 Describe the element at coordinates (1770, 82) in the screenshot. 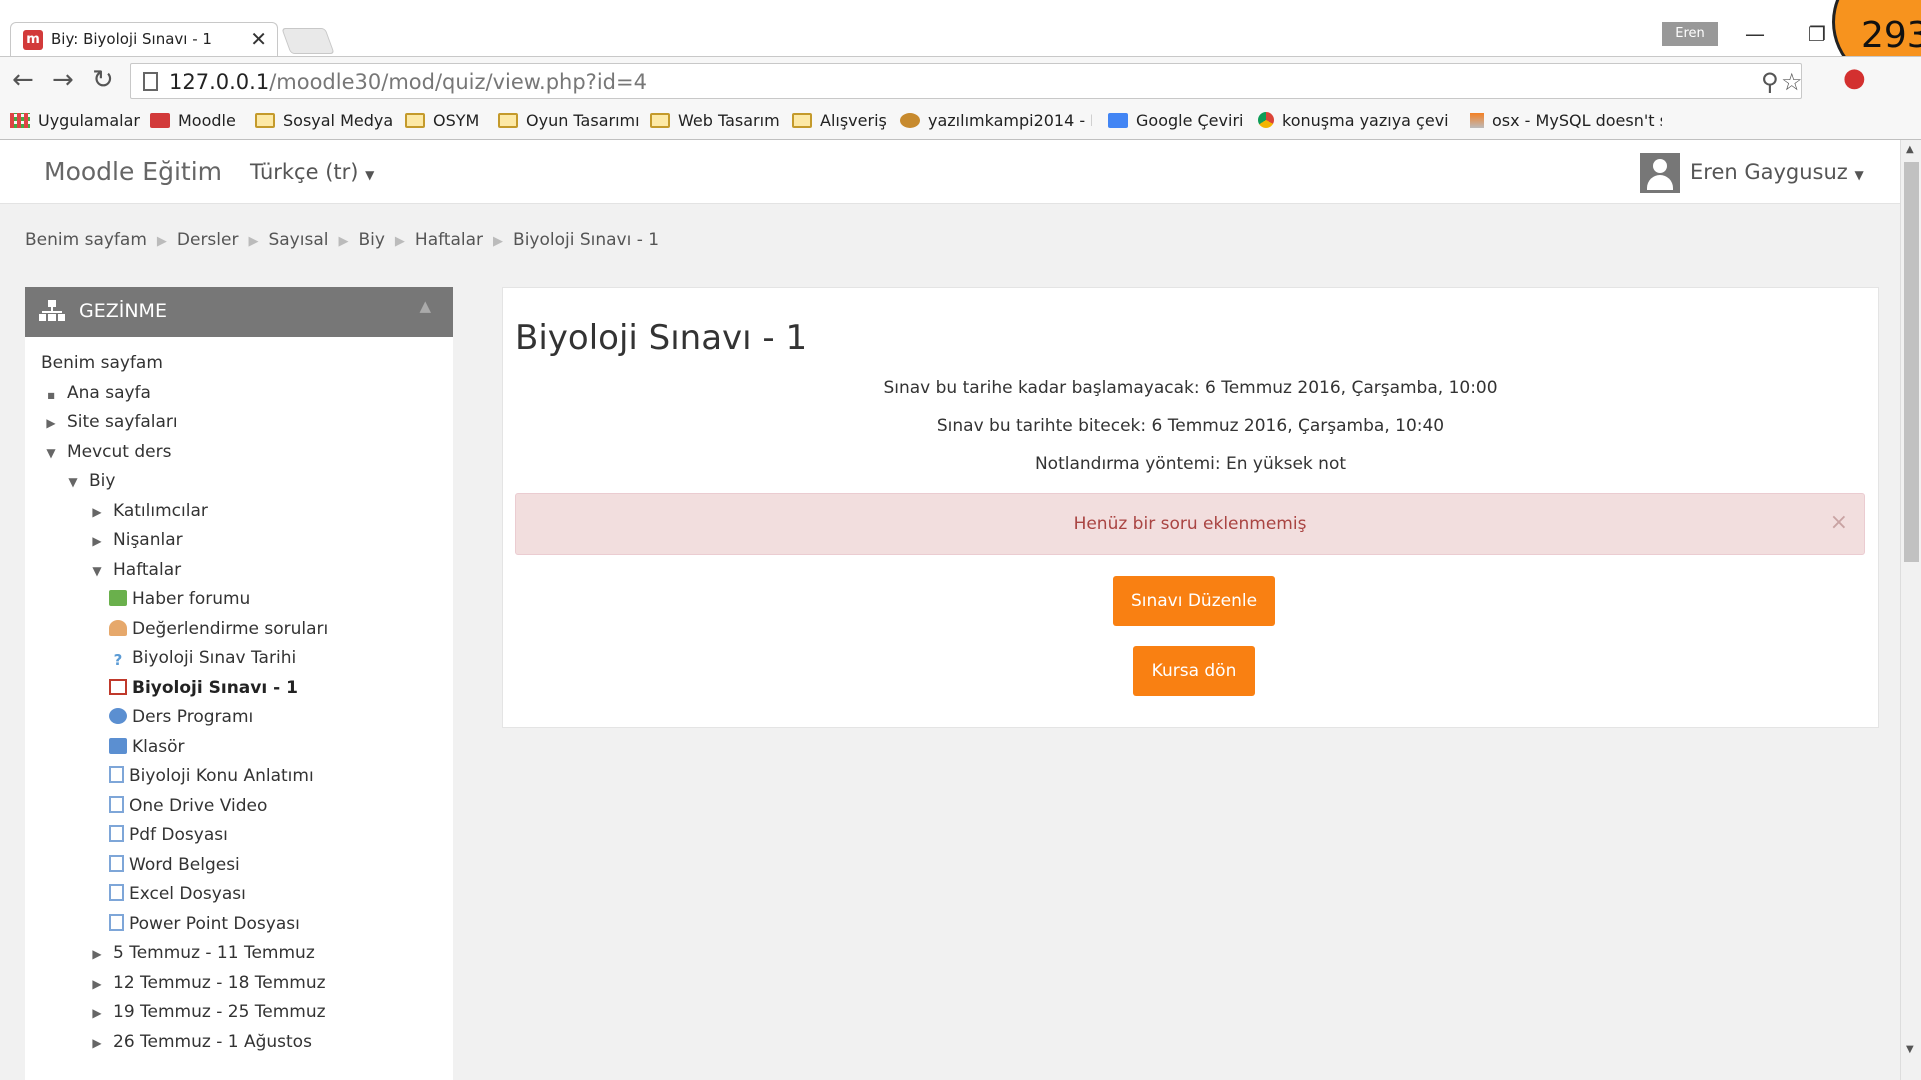

I see `zoom-icon: ⚲` at that location.